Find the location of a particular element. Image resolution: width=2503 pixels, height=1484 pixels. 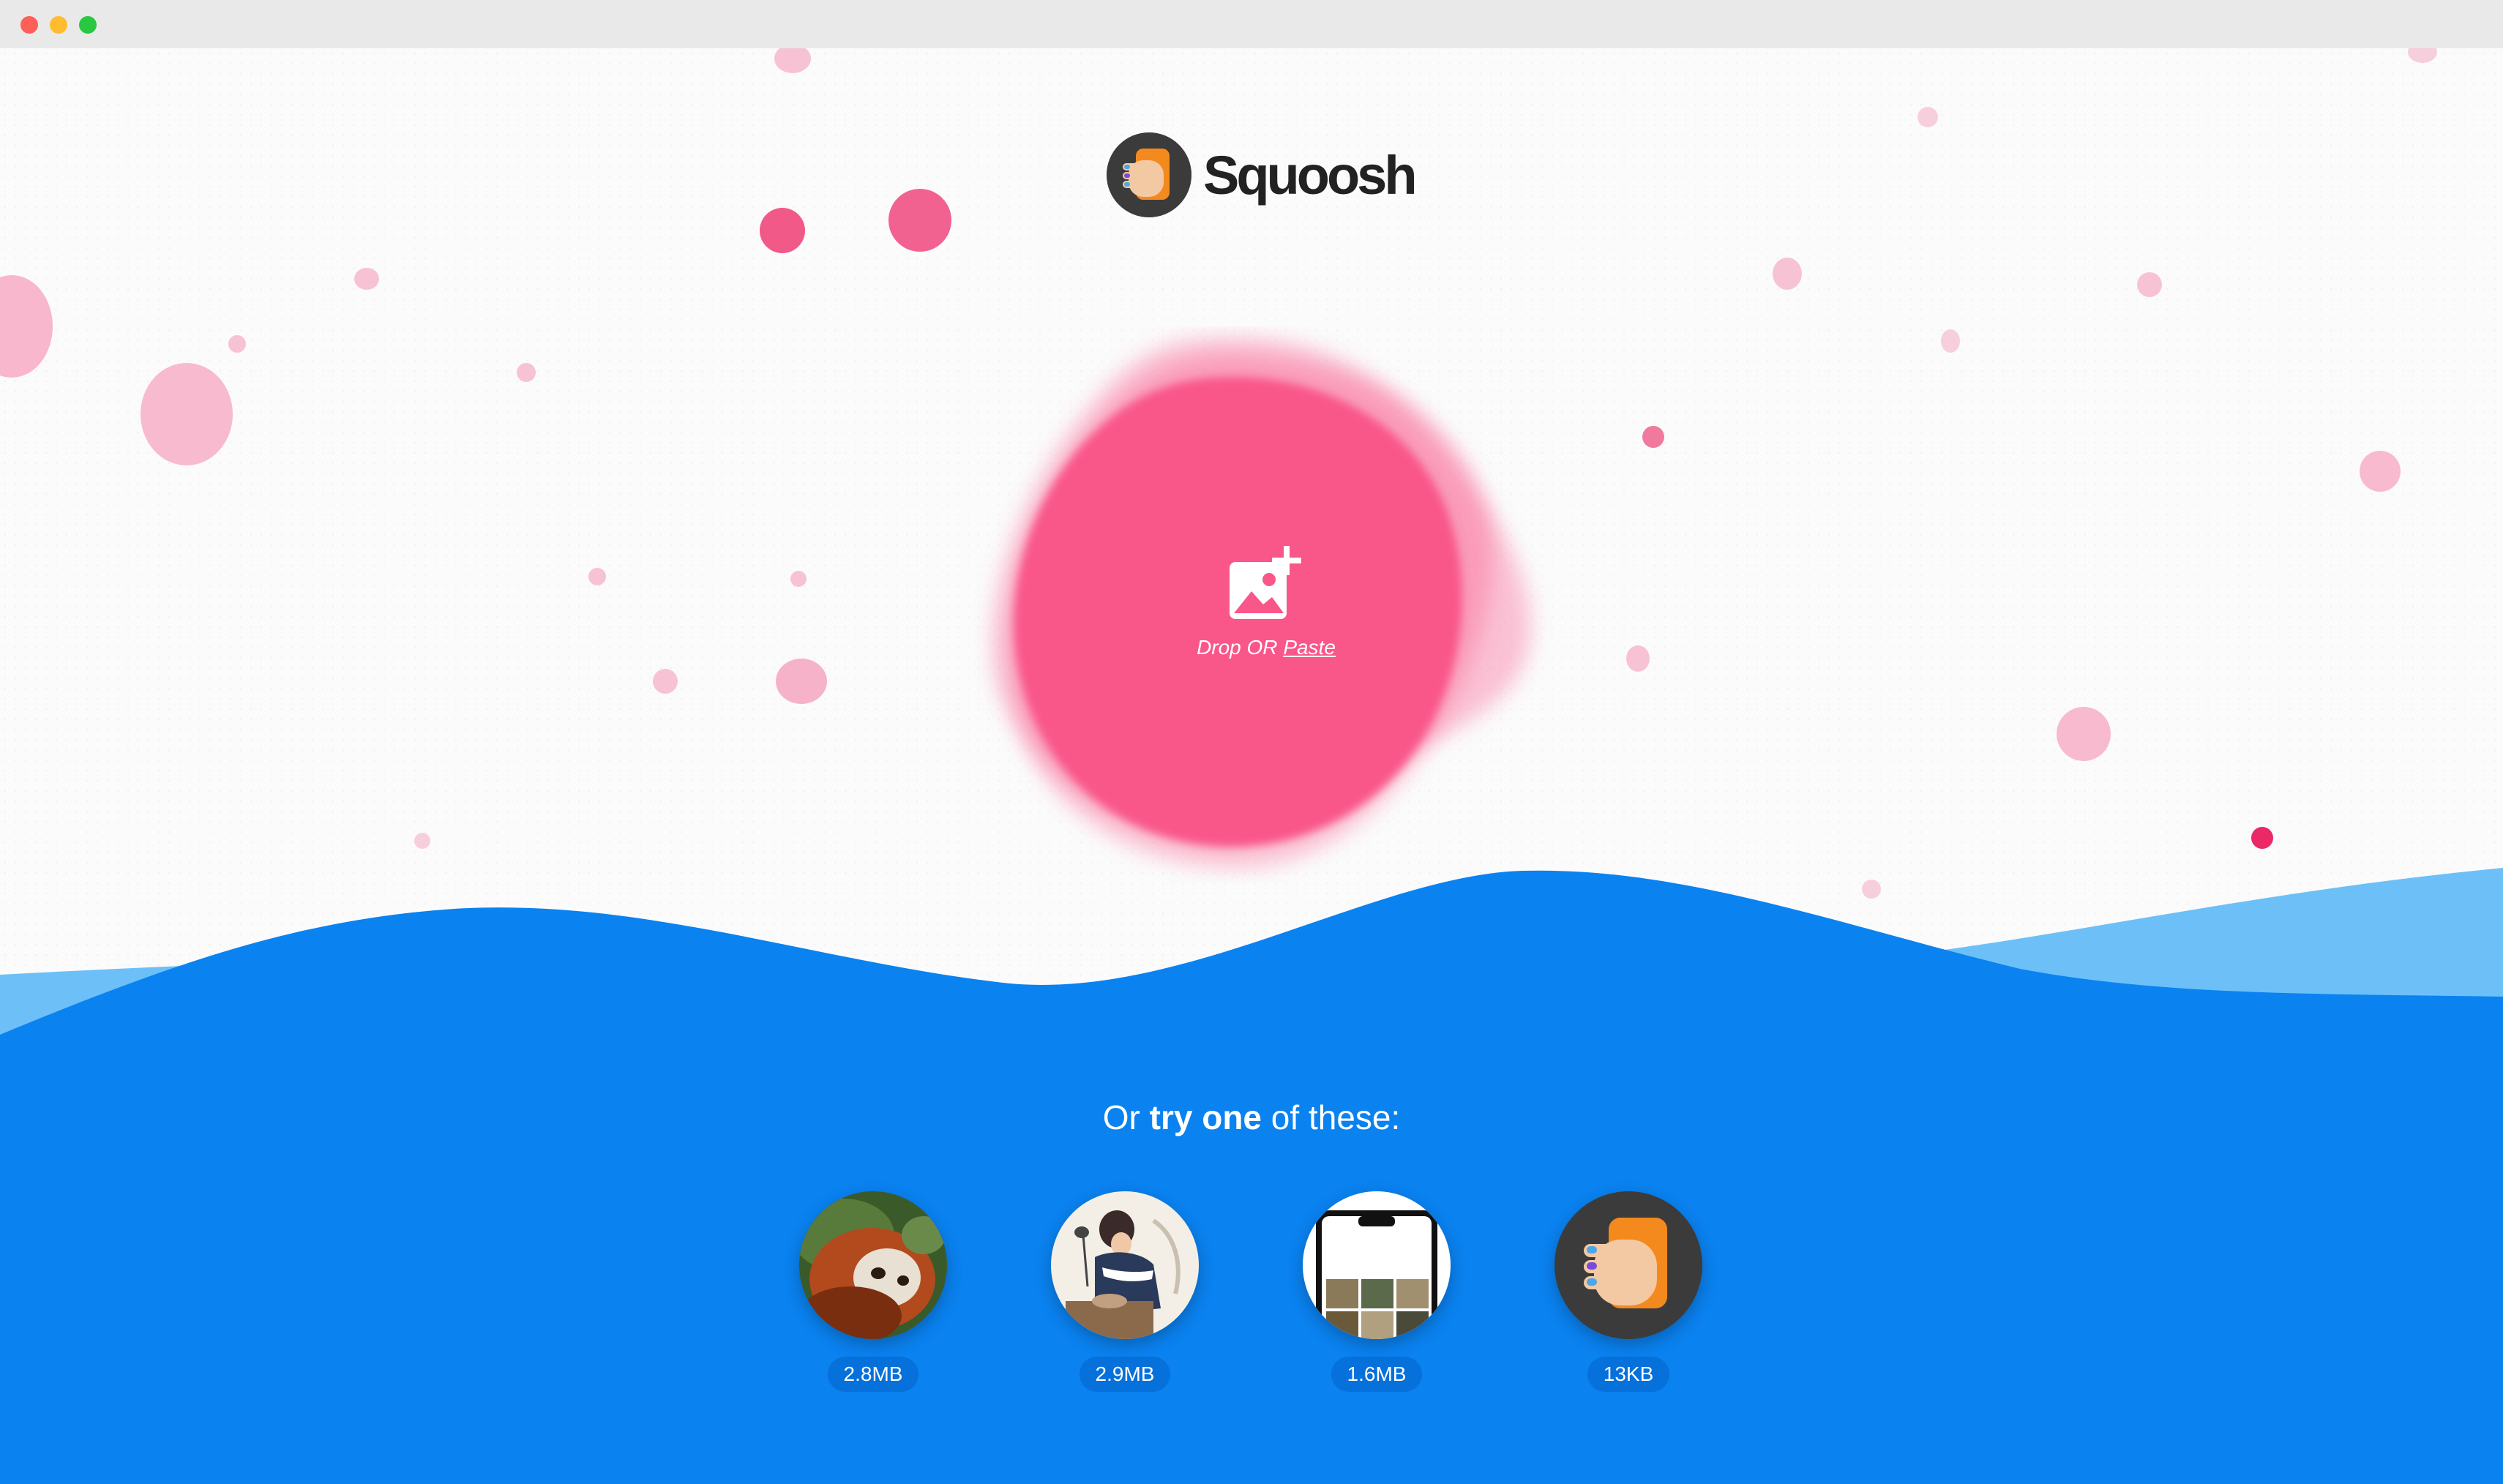

artwork-illustration is located at coordinates (1125, 1265).